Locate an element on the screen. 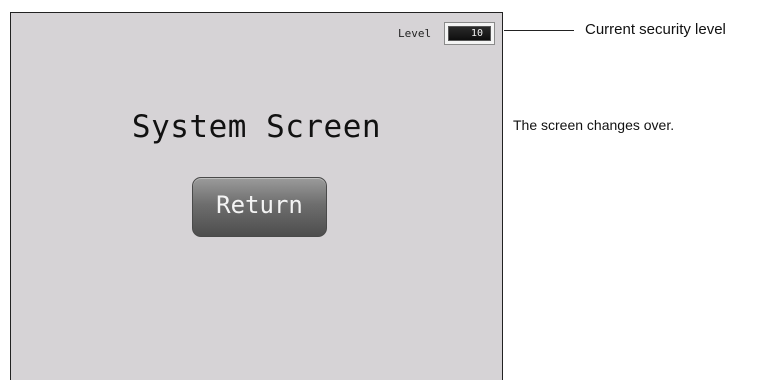 Image resolution: width=762 pixels, height=380 pixels. level-label: Level is located at coordinates (415, 33).